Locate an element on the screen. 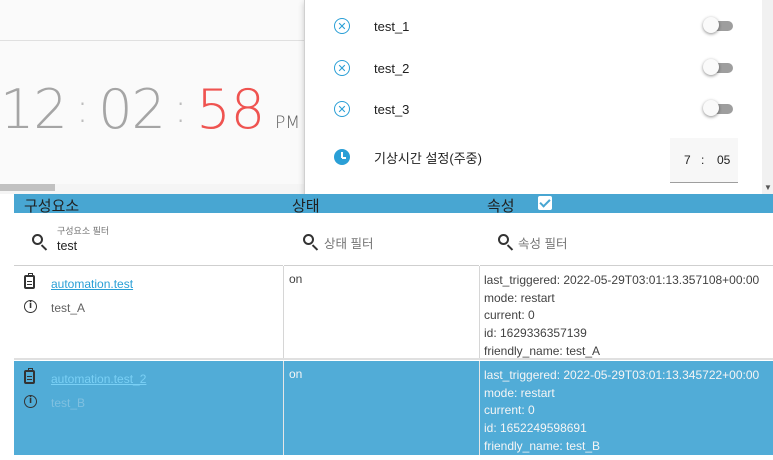 The width and height of the screenshot is (773, 460). entity-cell: automation.test_2 i test_B is located at coordinates (148, 408).